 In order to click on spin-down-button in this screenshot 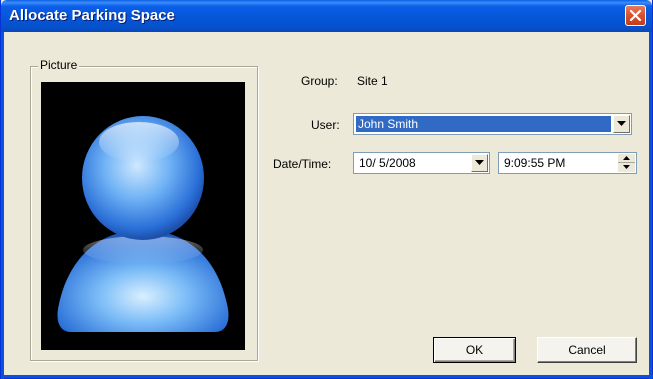, I will do `click(626, 167)`.